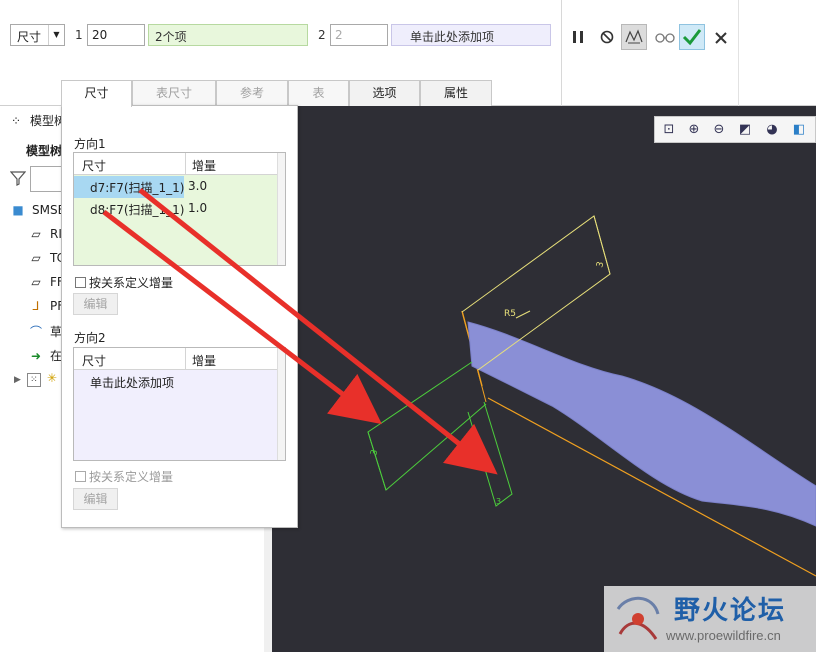  What do you see at coordinates (174, 93) in the screenshot?
I see `tab-table-dimensions: 表尺寸` at bounding box center [174, 93].